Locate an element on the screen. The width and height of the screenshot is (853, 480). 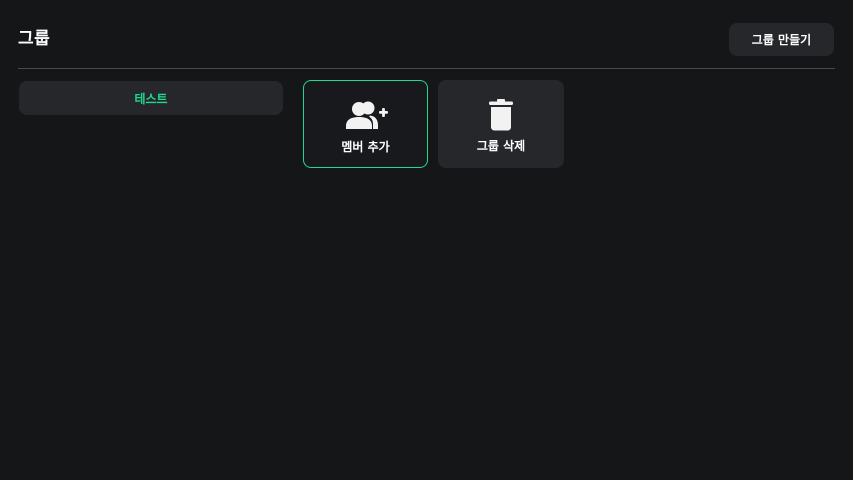
add-member-button: 멤버 추가 is located at coordinates (365, 124).